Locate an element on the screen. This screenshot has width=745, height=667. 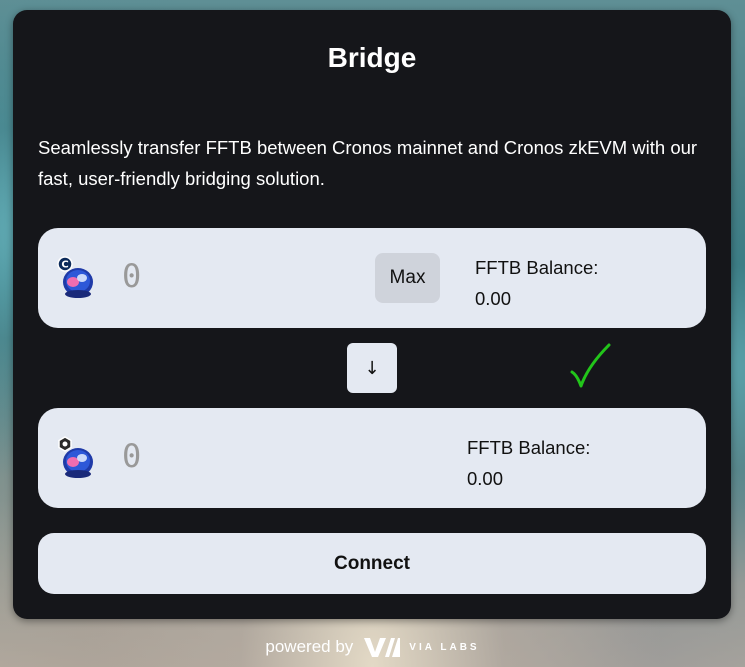
page-title: Bridge is located at coordinates (372, 57).